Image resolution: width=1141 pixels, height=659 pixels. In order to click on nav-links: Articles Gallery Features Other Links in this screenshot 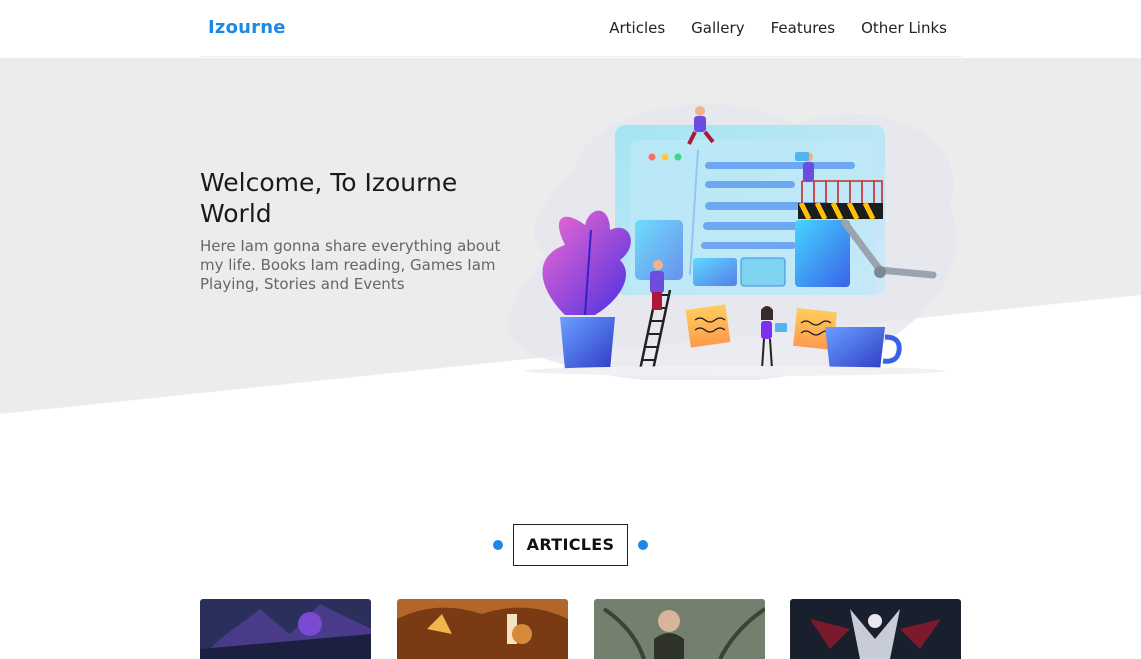, I will do `click(778, 28)`.